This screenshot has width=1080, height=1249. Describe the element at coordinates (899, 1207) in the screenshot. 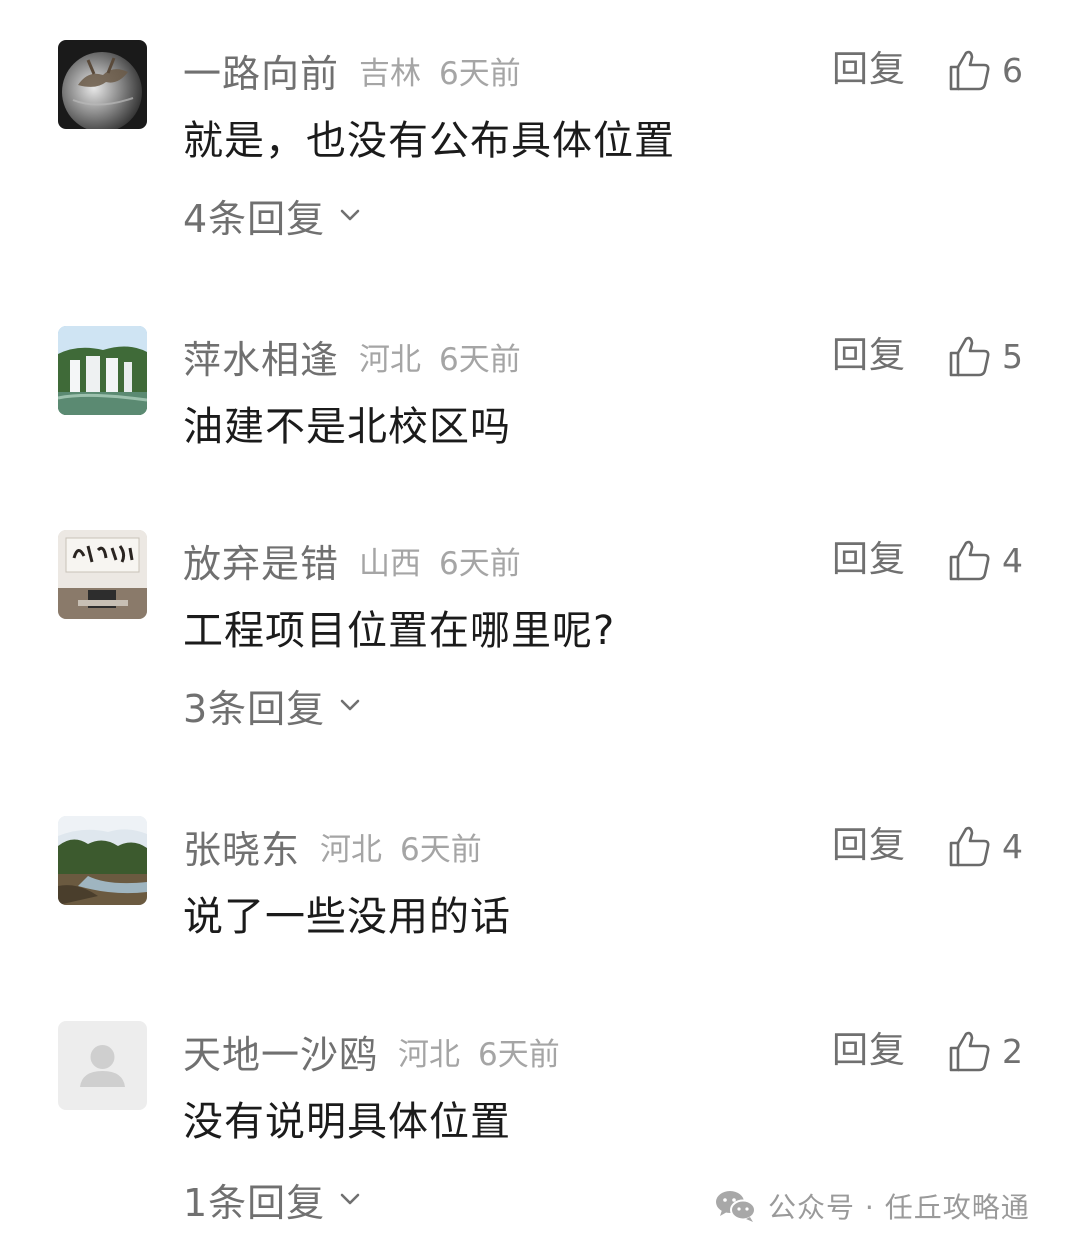

I see `watermark-text: 公众号 · 任丘攻略通` at that location.